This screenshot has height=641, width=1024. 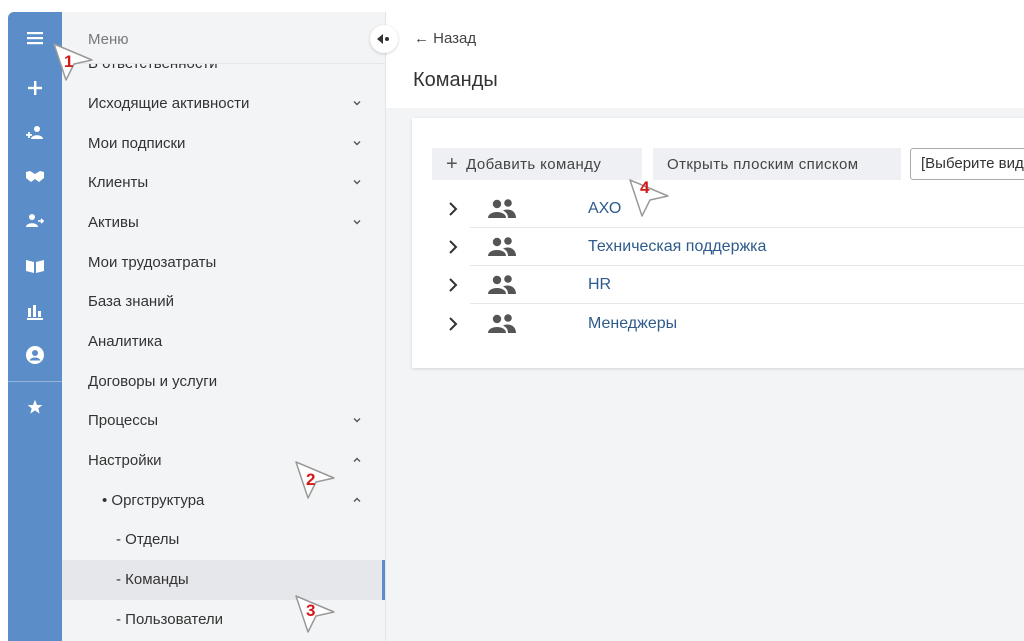 I want to click on rail-divider, so click(x=35, y=381).